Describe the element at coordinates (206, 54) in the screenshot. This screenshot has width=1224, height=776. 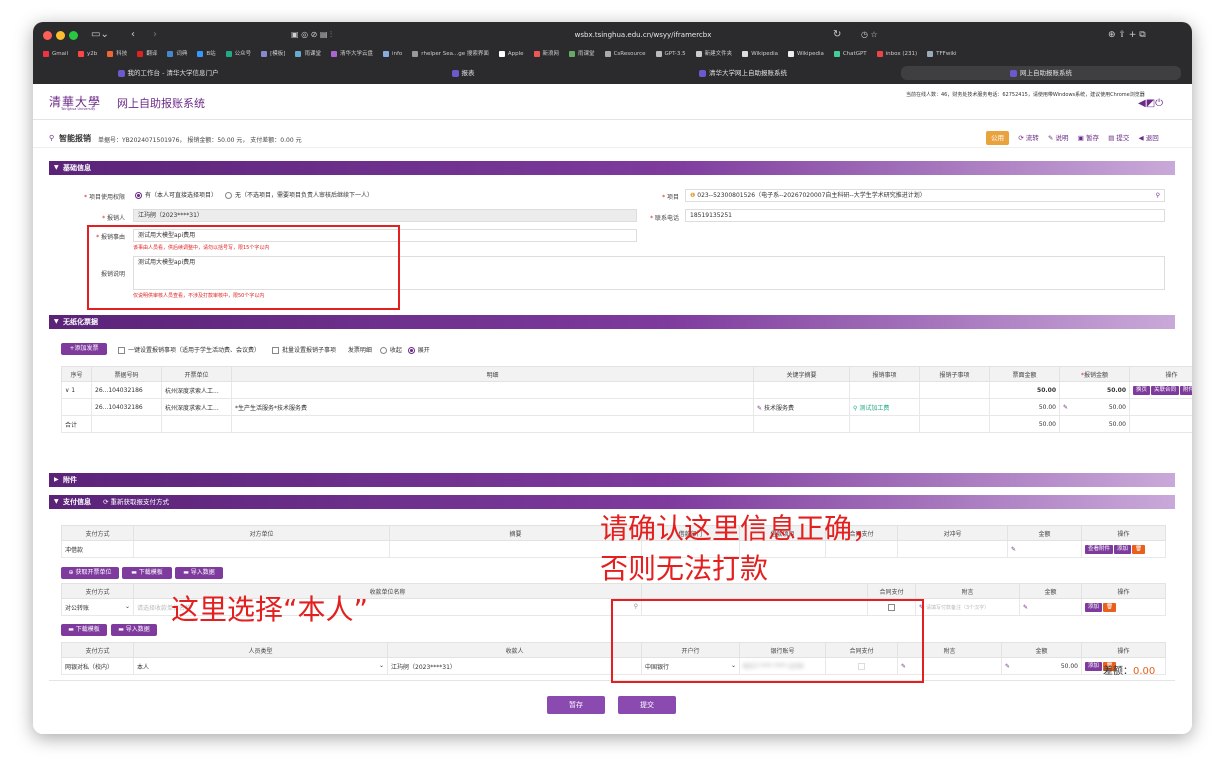
I see `bookmark-item: B站` at that location.